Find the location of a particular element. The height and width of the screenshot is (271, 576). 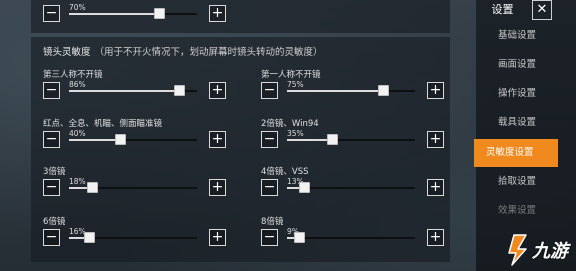

nav-item-pickup: 拾取设置 is located at coordinates (526, 182).